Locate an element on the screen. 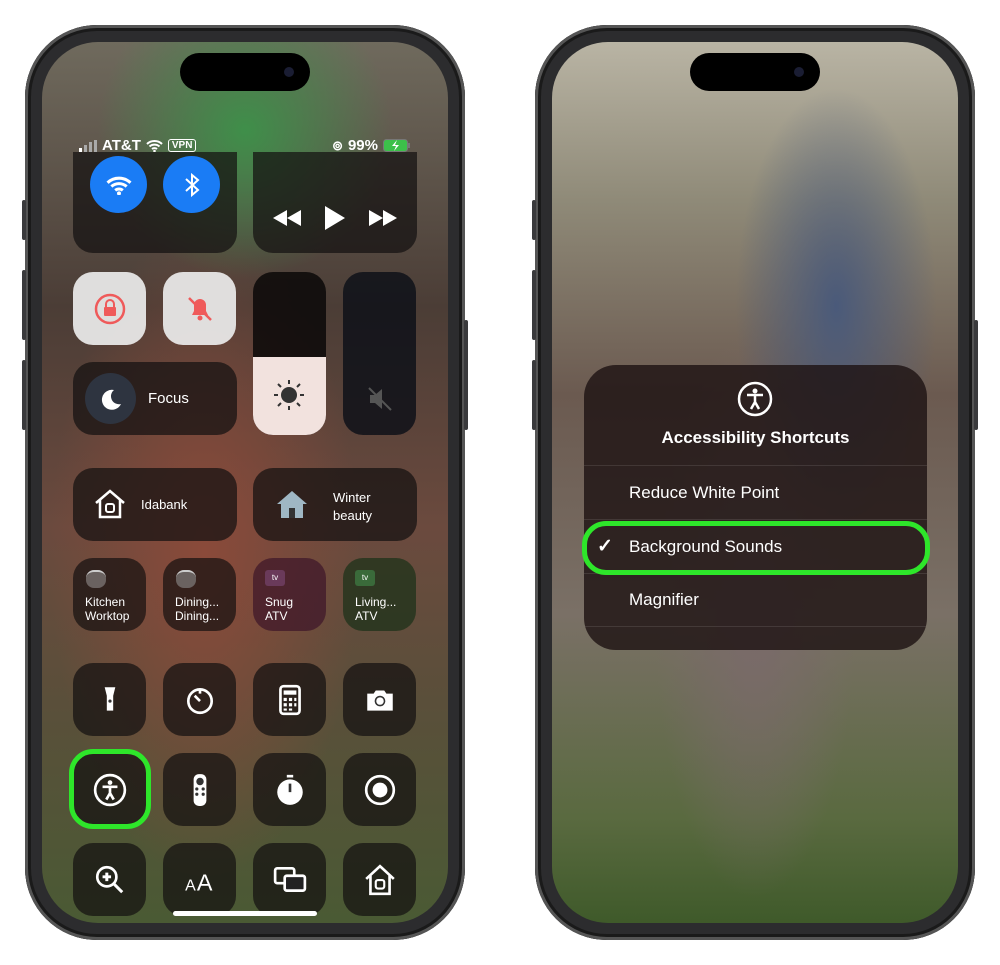 The width and height of the screenshot is (1000, 965). vpn-badge: VPN is located at coordinates (182, 145).